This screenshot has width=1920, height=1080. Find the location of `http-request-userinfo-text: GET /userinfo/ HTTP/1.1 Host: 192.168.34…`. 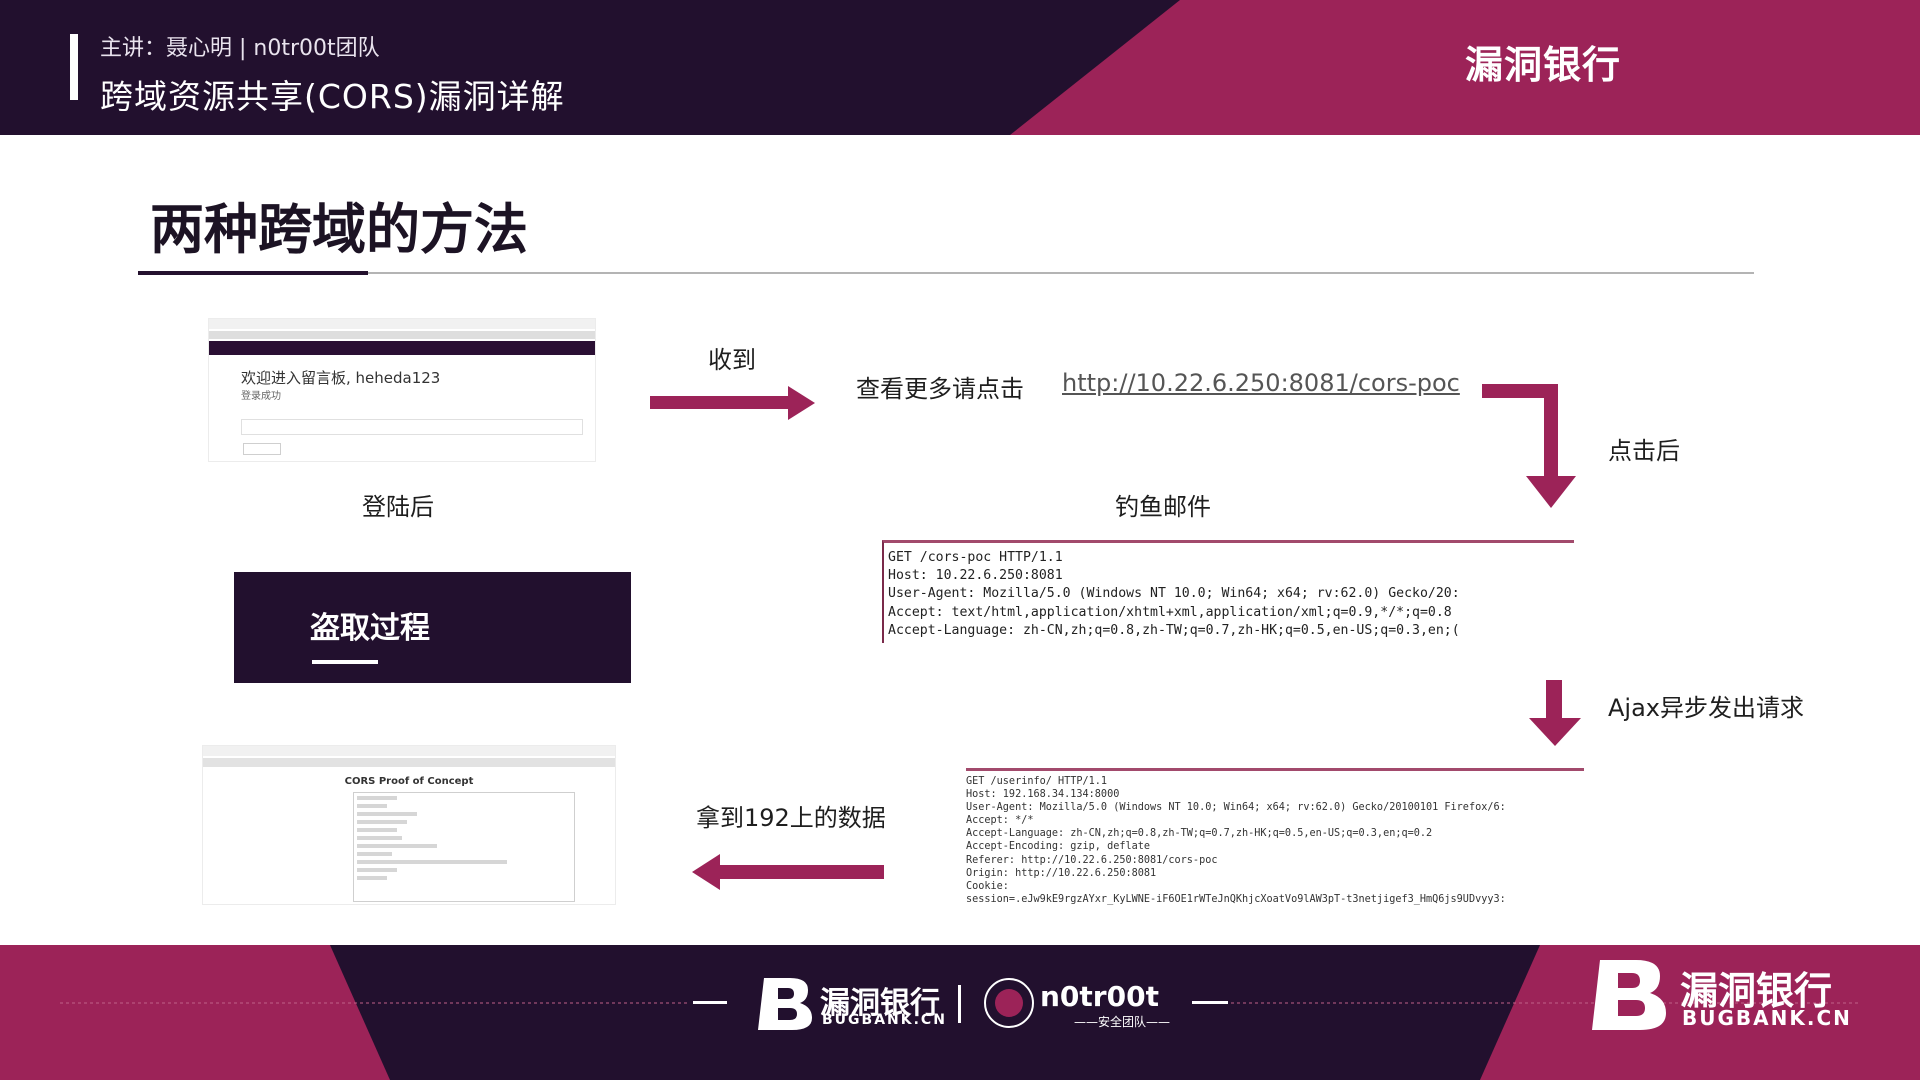

http-request-userinfo-text: GET /userinfo/ HTTP/1.1 Host: 192.168.34… is located at coordinates (1236, 840).